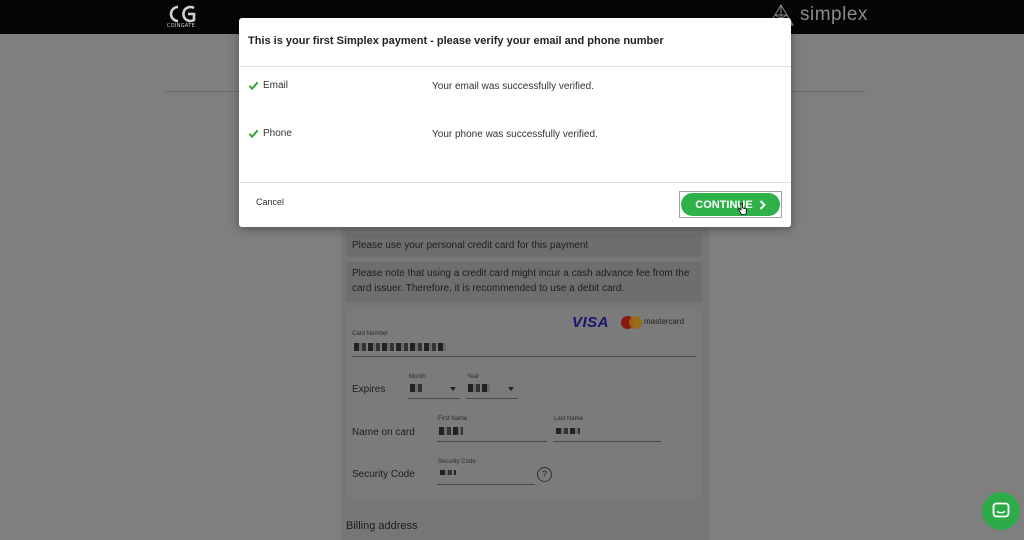 The height and width of the screenshot is (540, 1024). Describe the element at coordinates (383, 432) in the screenshot. I see `name-on-card-label: Name on card` at that location.